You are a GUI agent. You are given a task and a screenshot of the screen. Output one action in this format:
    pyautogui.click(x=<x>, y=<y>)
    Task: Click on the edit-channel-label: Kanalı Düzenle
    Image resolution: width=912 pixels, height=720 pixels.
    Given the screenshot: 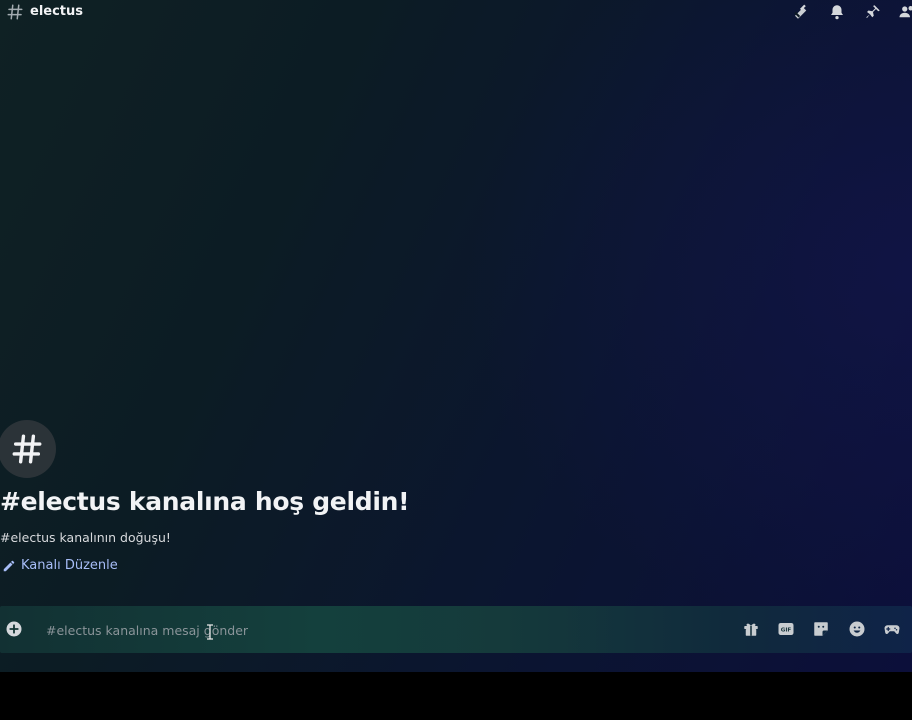 What is the action you would take?
    pyautogui.click(x=69, y=565)
    